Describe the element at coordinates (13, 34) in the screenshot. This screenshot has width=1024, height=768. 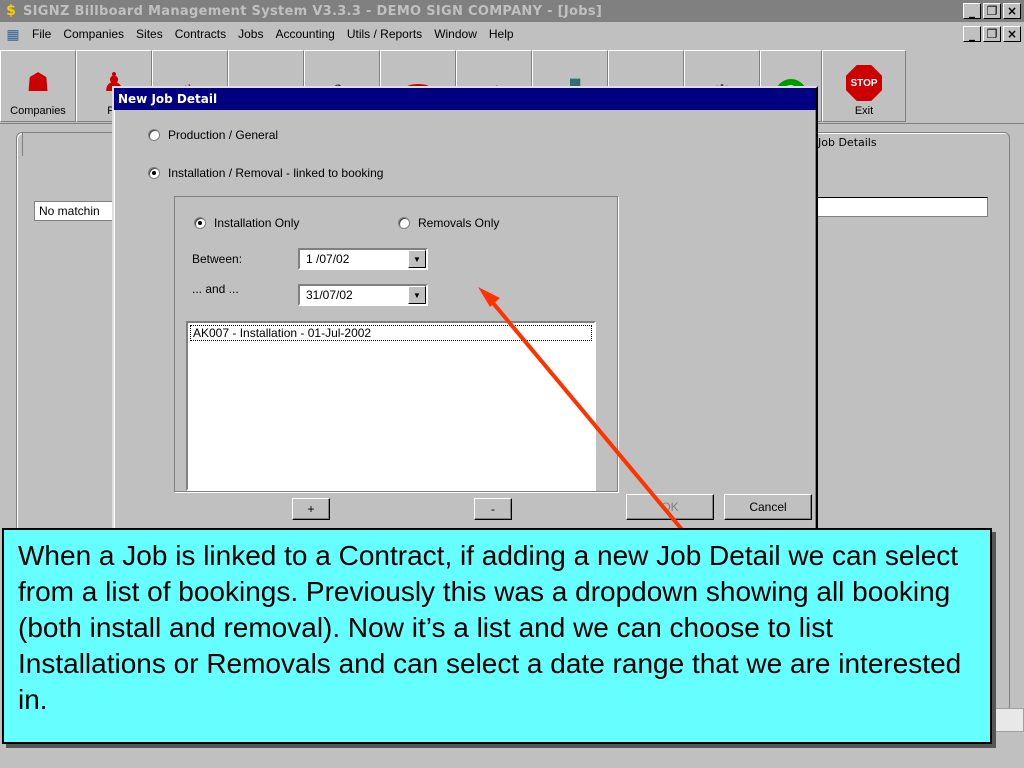
I see `document-icon: ▦` at that location.